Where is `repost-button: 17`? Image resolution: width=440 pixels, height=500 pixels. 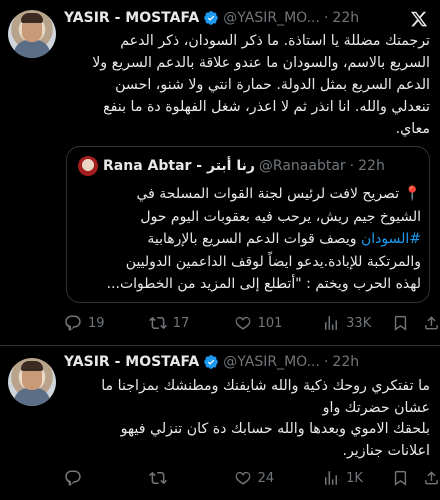
repost-button: 17 is located at coordinates (191, 323).